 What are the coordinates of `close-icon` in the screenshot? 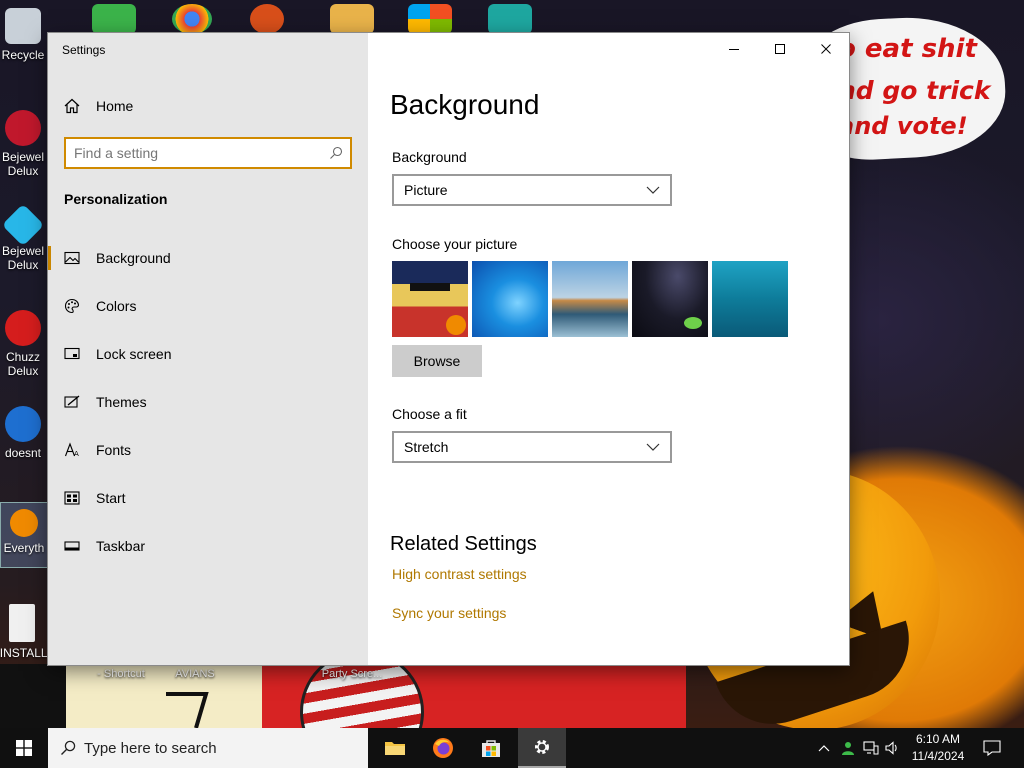 It's located at (826, 49).